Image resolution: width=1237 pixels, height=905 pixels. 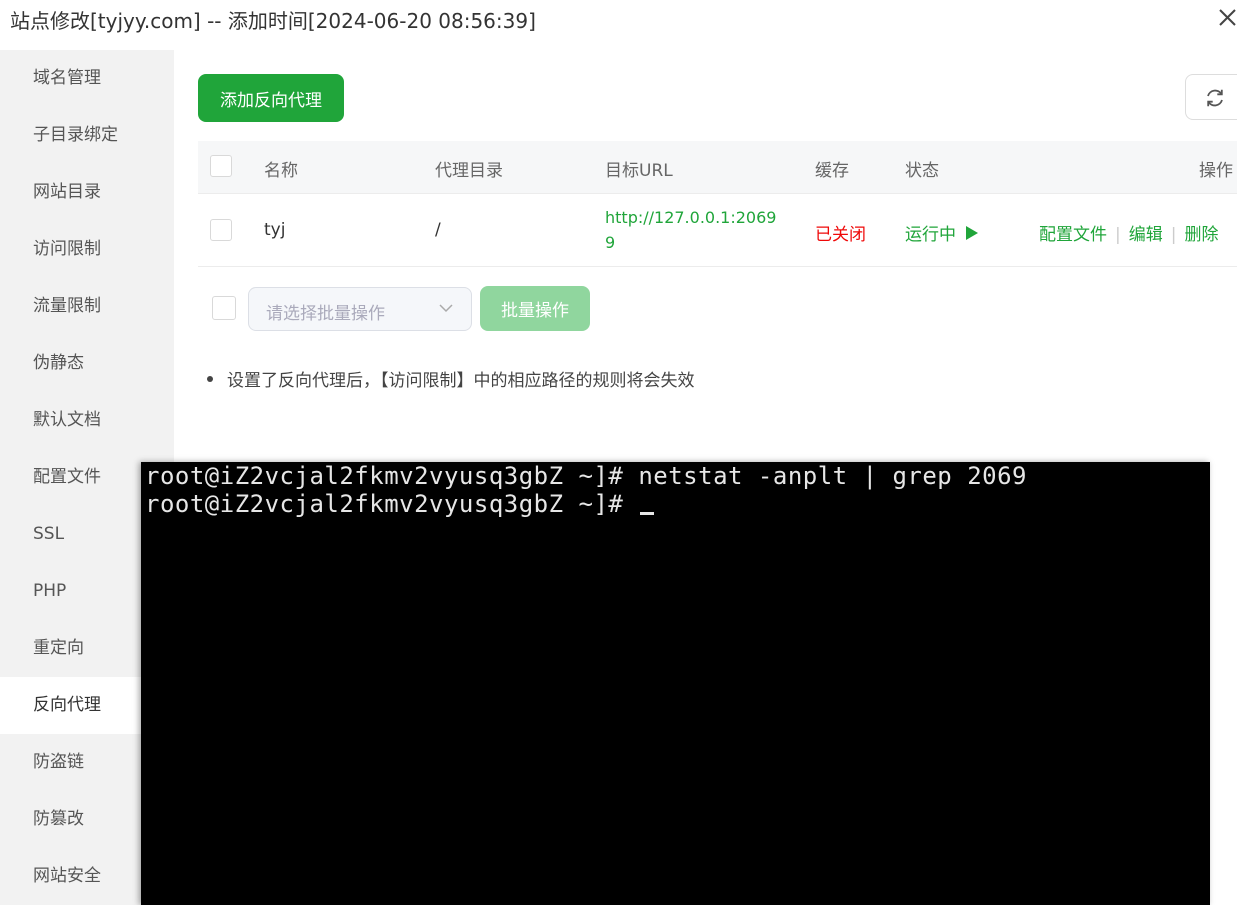 What do you see at coordinates (446, 308) in the screenshot?
I see `chevron-down-icon` at bounding box center [446, 308].